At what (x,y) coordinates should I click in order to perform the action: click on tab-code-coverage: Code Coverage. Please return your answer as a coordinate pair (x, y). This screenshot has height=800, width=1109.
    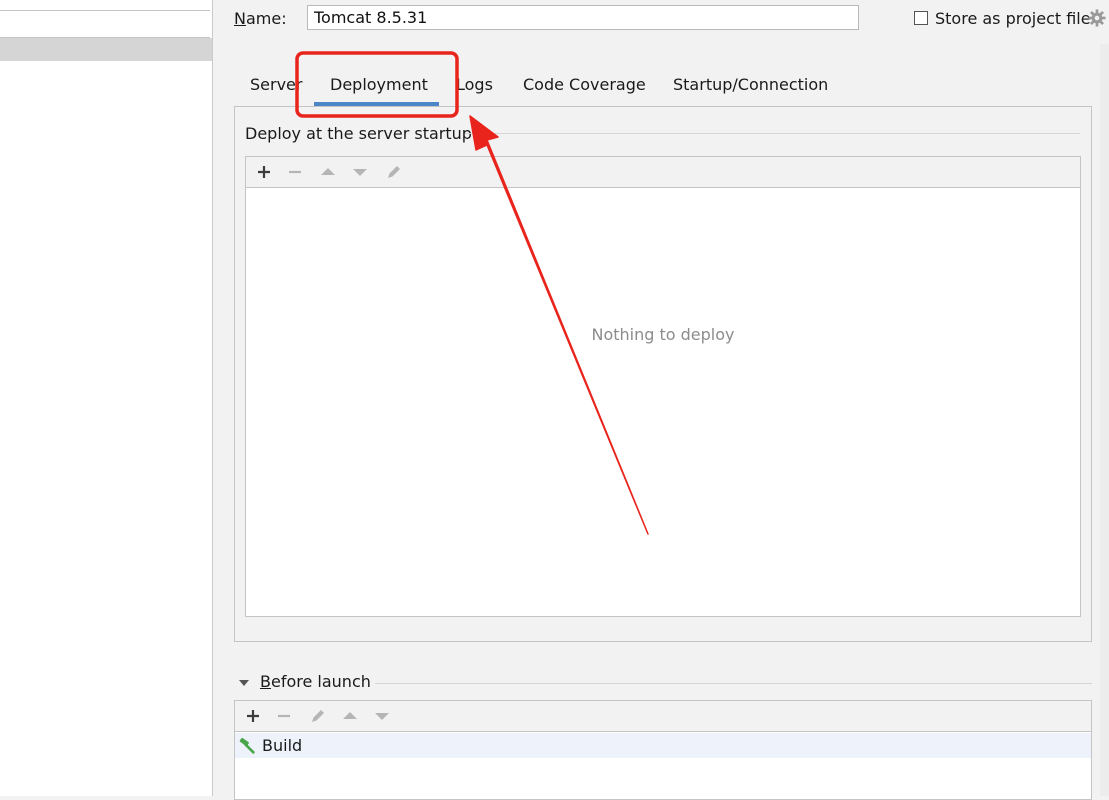
    Looking at the image, I should click on (584, 84).